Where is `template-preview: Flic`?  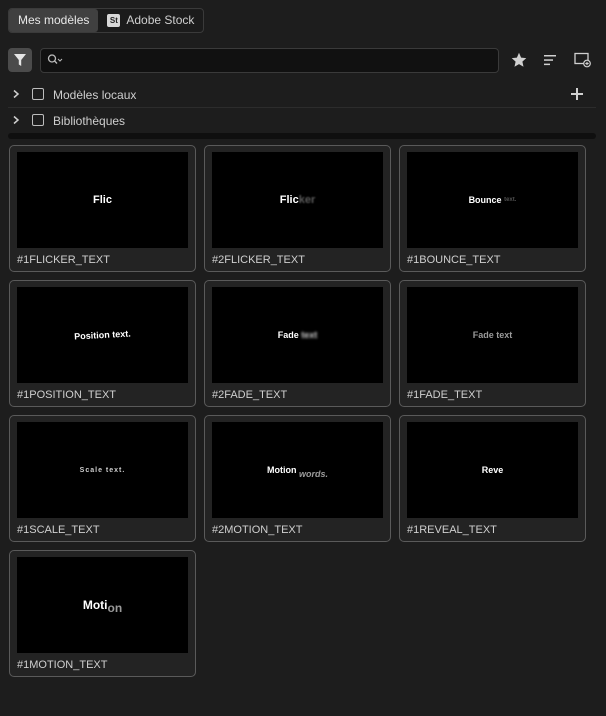 template-preview: Flic is located at coordinates (102, 200).